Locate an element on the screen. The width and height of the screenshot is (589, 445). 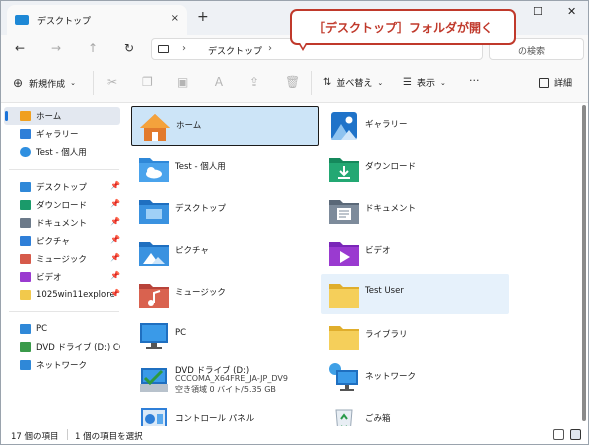
copy-icon: ❐ is located at coordinates (147, 82).